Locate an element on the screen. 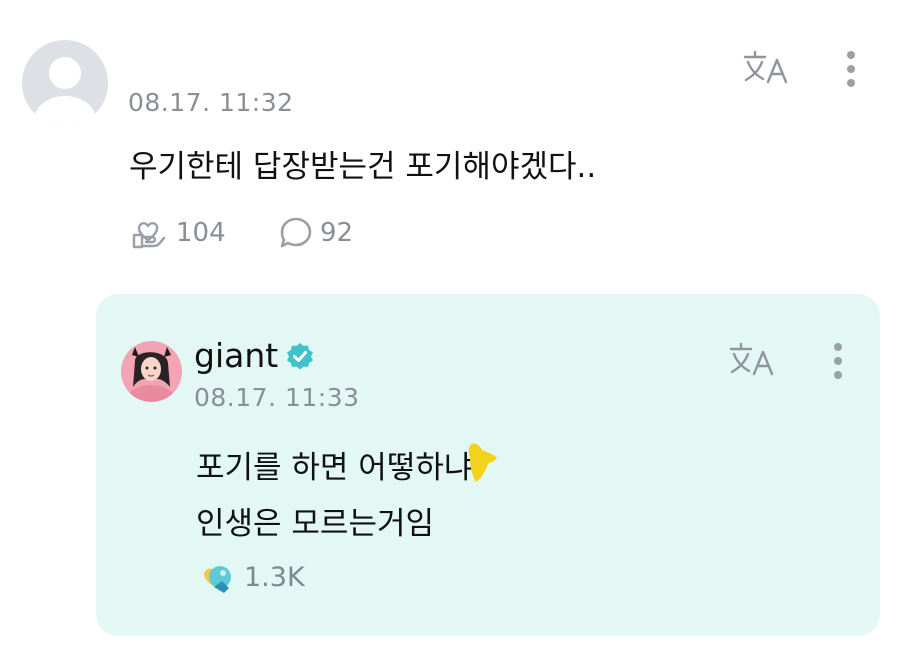  artist-name-row: giant is located at coordinates (254, 355).